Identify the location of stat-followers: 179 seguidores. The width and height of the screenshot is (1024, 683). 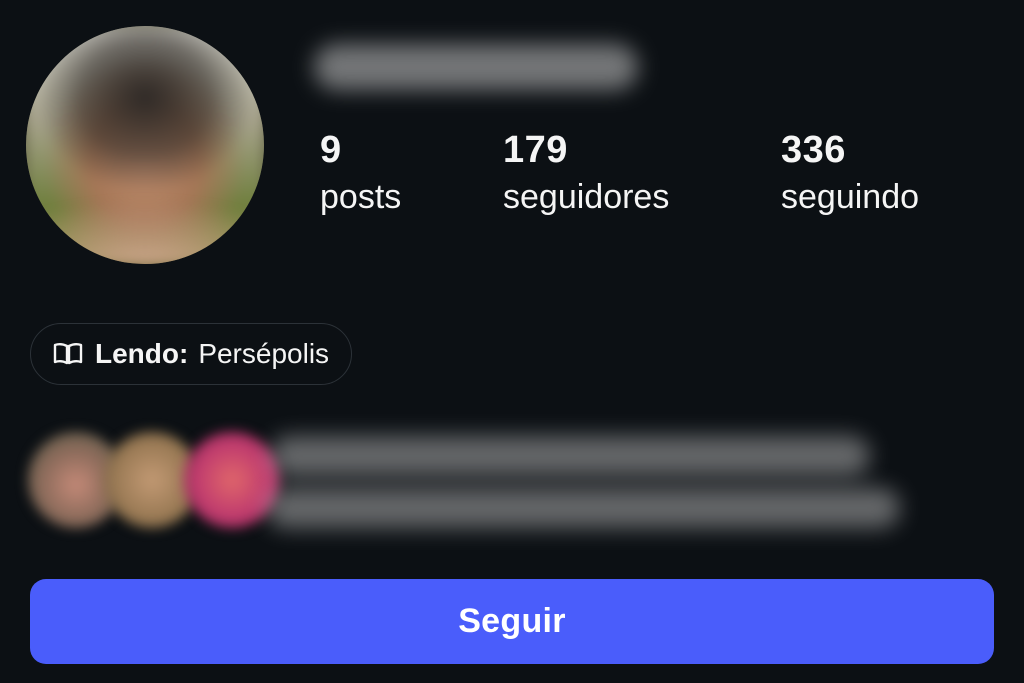
(586, 173).